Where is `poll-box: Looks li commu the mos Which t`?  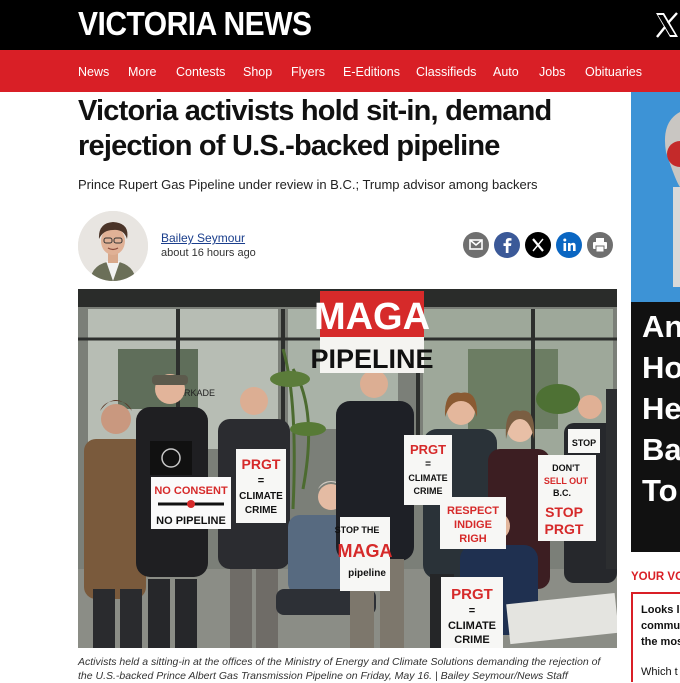 poll-box: Looks li commu the mos Which t is located at coordinates (655, 637).